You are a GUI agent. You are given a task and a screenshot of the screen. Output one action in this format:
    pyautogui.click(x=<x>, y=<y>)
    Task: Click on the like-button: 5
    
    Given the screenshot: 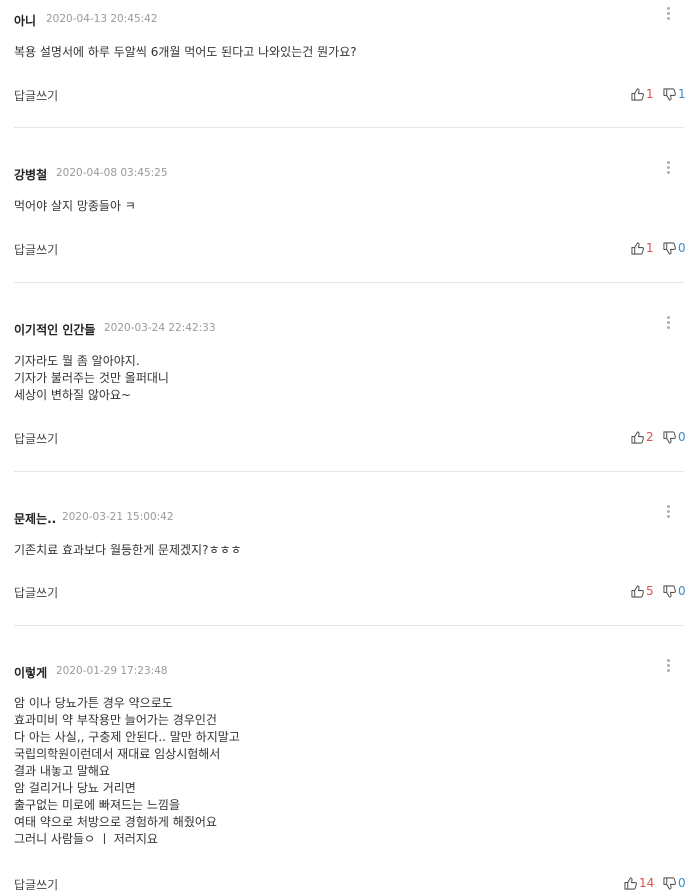 What is the action you would take?
    pyautogui.click(x=642, y=591)
    